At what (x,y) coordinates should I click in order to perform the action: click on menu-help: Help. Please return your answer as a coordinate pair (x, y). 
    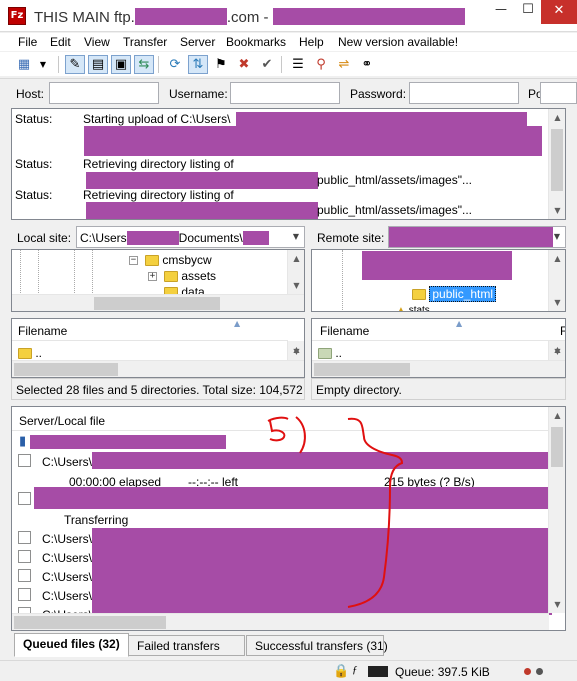
    Looking at the image, I should click on (311, 42).